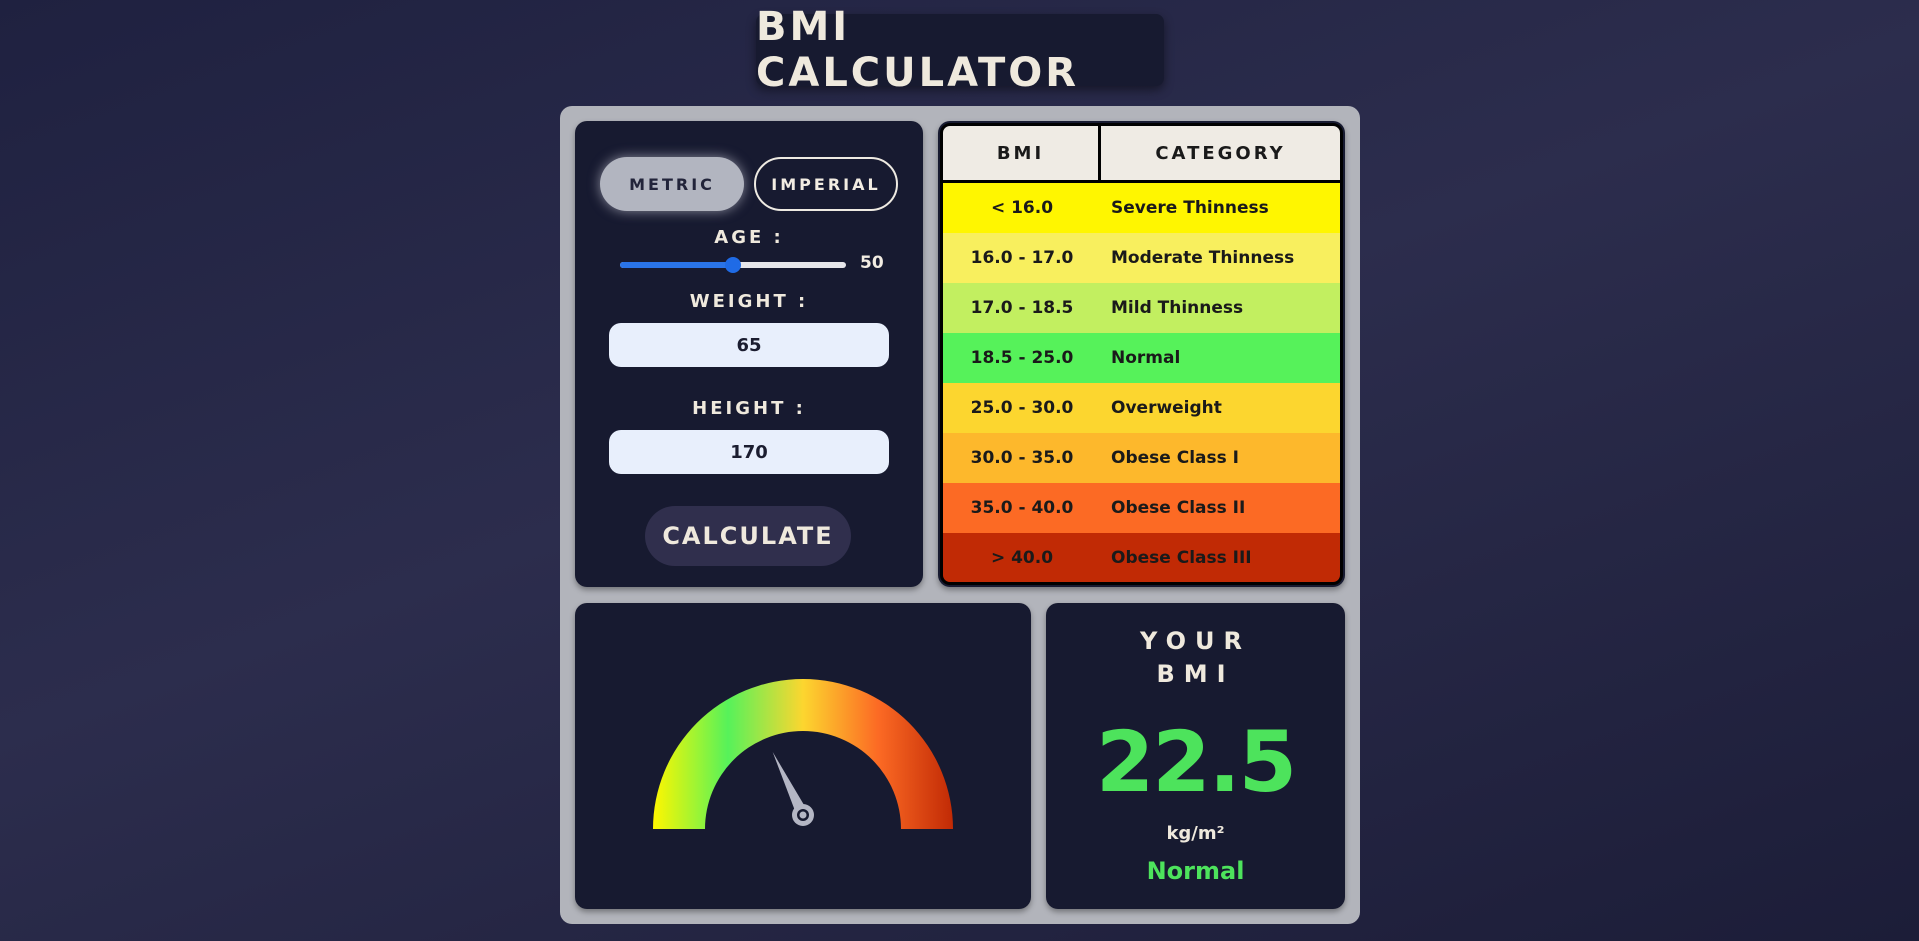 The width and height of the screenshot is (1919, 941). I want to click on calculate-button: CALCULATE, so click(748, 536).